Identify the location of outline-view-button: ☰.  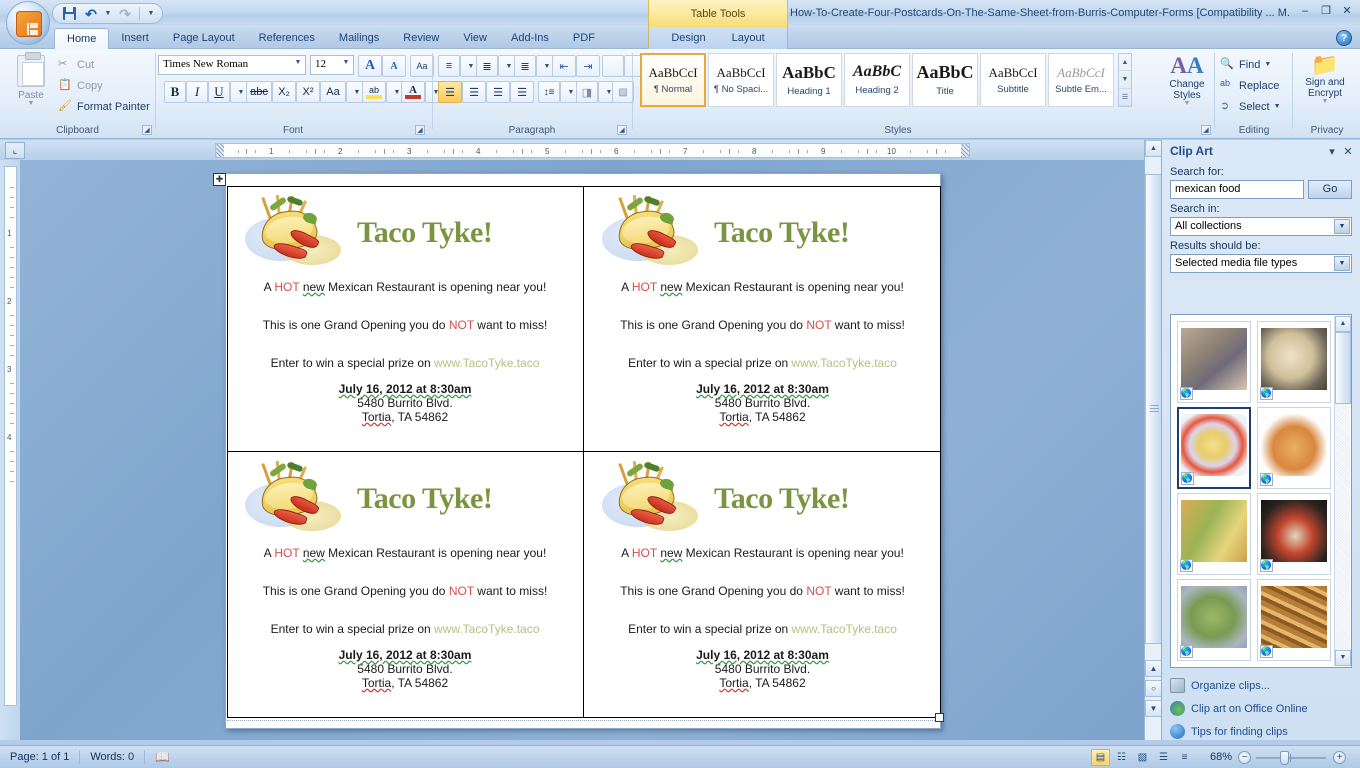
(1163, 757).